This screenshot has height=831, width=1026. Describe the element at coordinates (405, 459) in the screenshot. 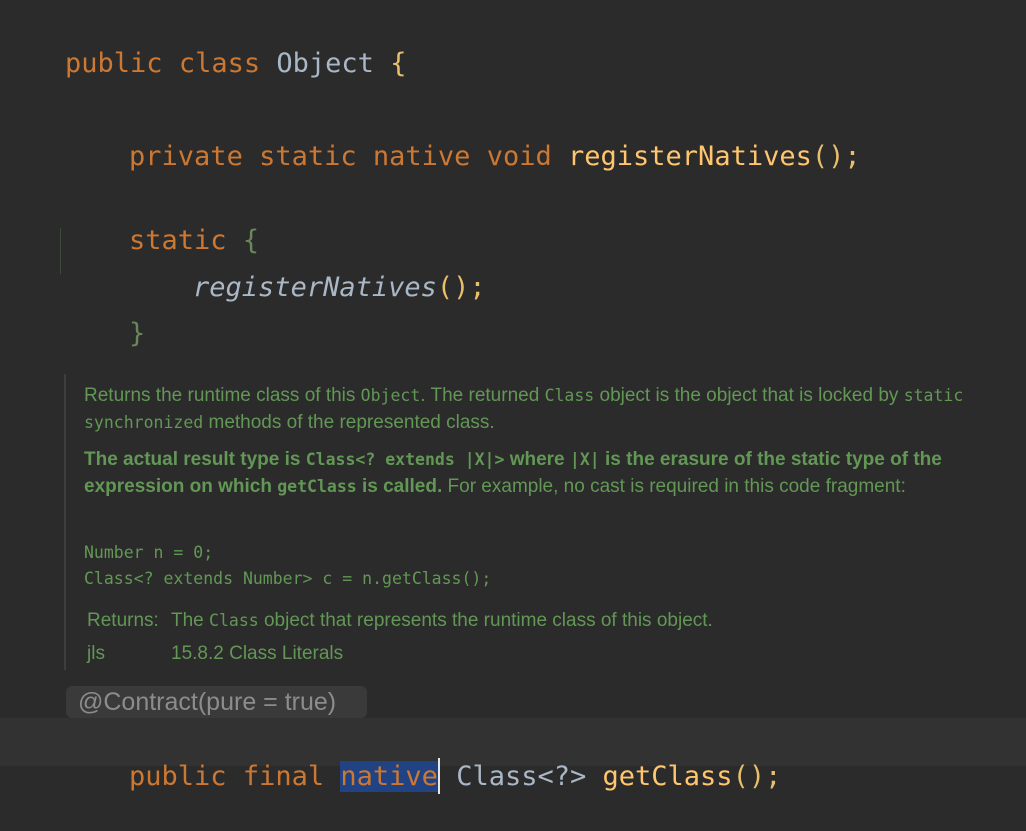

I see `inline-code: Class<? extends |X|>` at that location.